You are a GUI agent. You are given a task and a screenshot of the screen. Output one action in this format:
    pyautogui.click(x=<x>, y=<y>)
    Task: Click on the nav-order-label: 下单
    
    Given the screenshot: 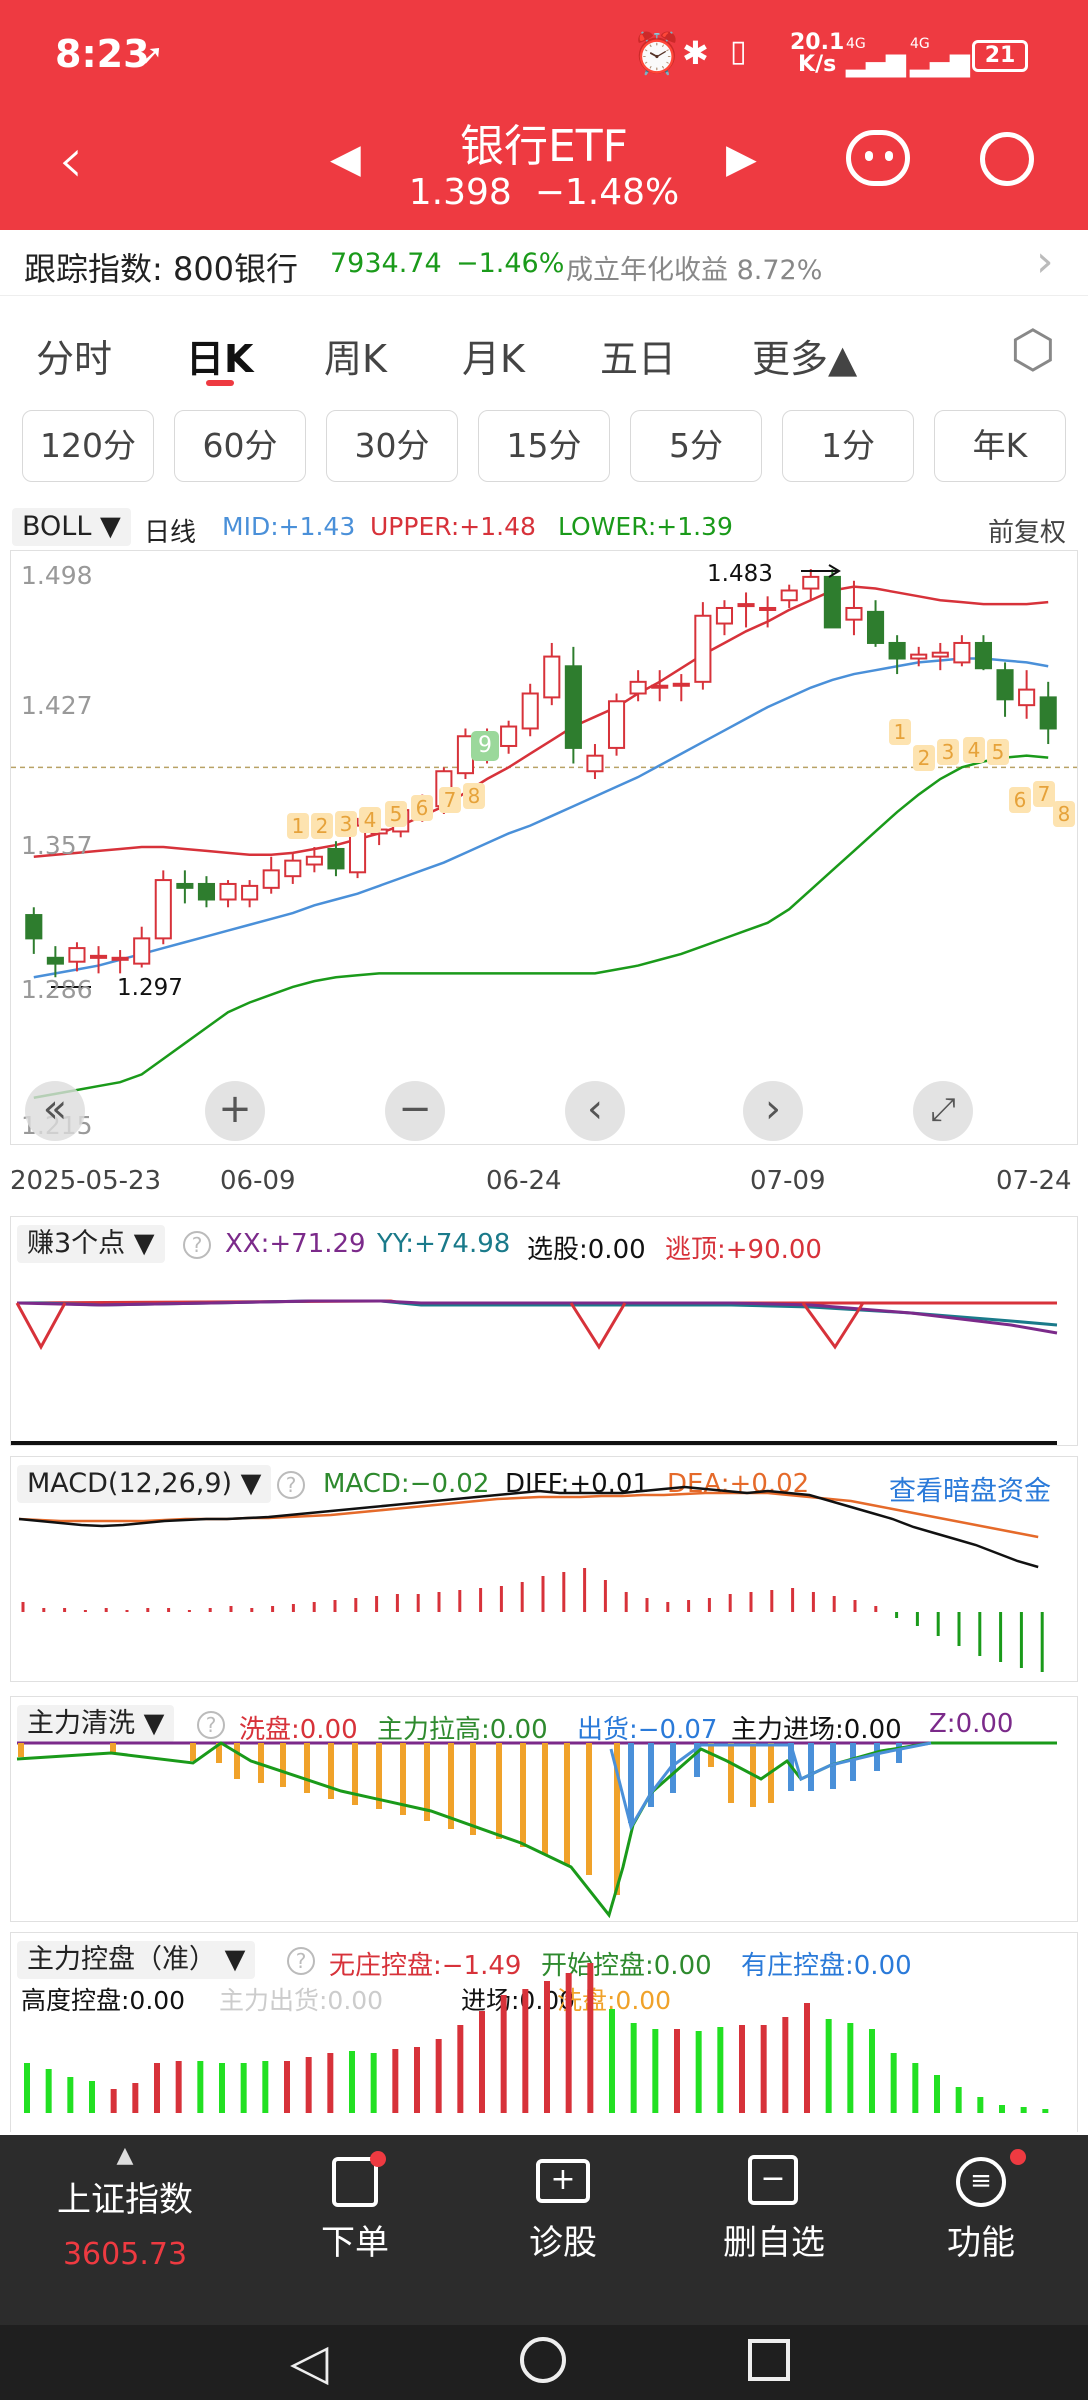 What is the action you would take?
    pyautogui.click(x=355, y=2243)
    